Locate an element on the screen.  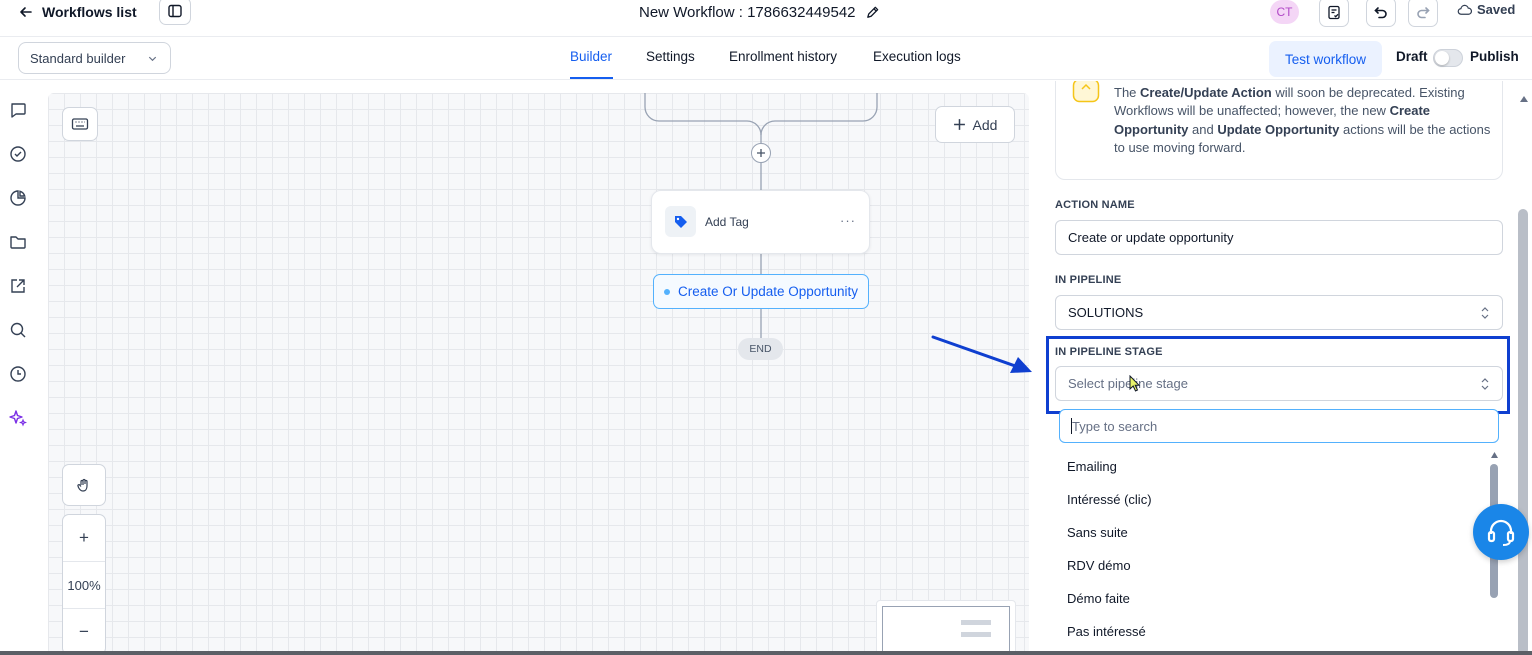
create-or-update-opportunity-node: Create Or Update Opportunity is located at coordinates (761, 291).